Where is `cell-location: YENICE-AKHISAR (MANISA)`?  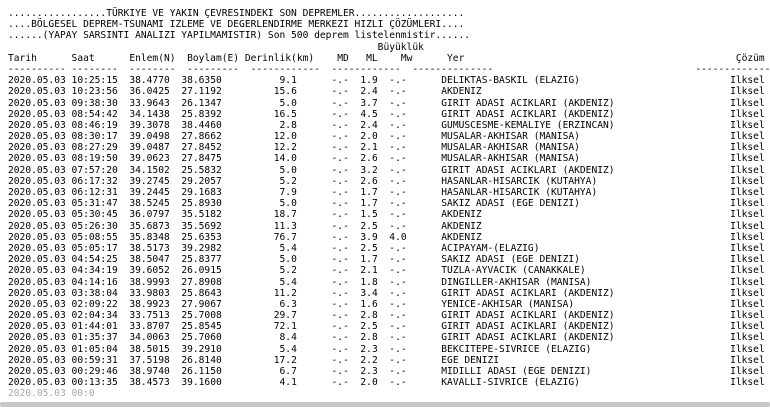 cell-location: YENICE-AKHISAR (MANISA) is located at coordinates (586, 304).